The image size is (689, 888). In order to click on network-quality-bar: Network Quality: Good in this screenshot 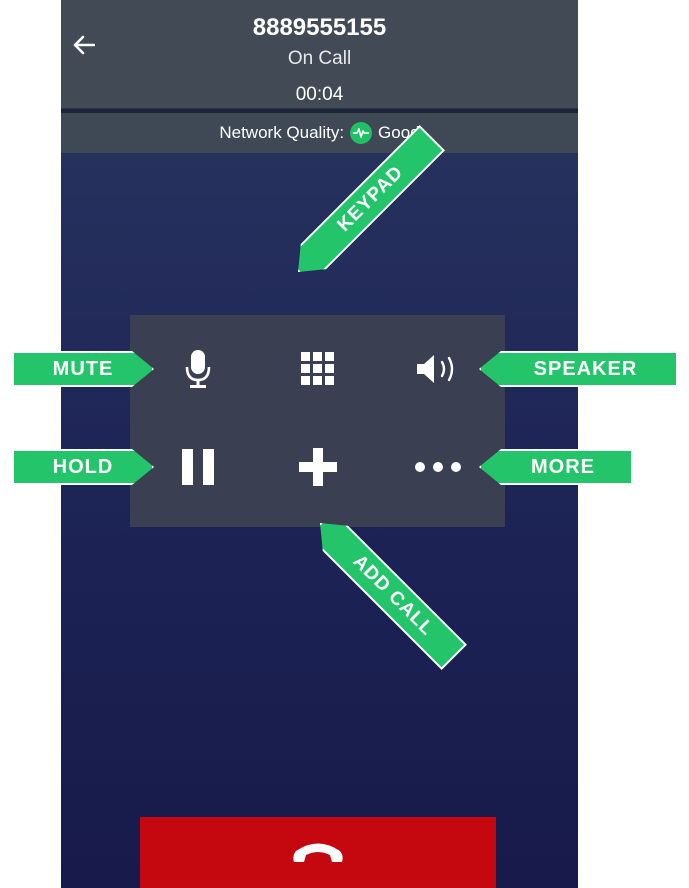, I will do `click(319, 133)`.